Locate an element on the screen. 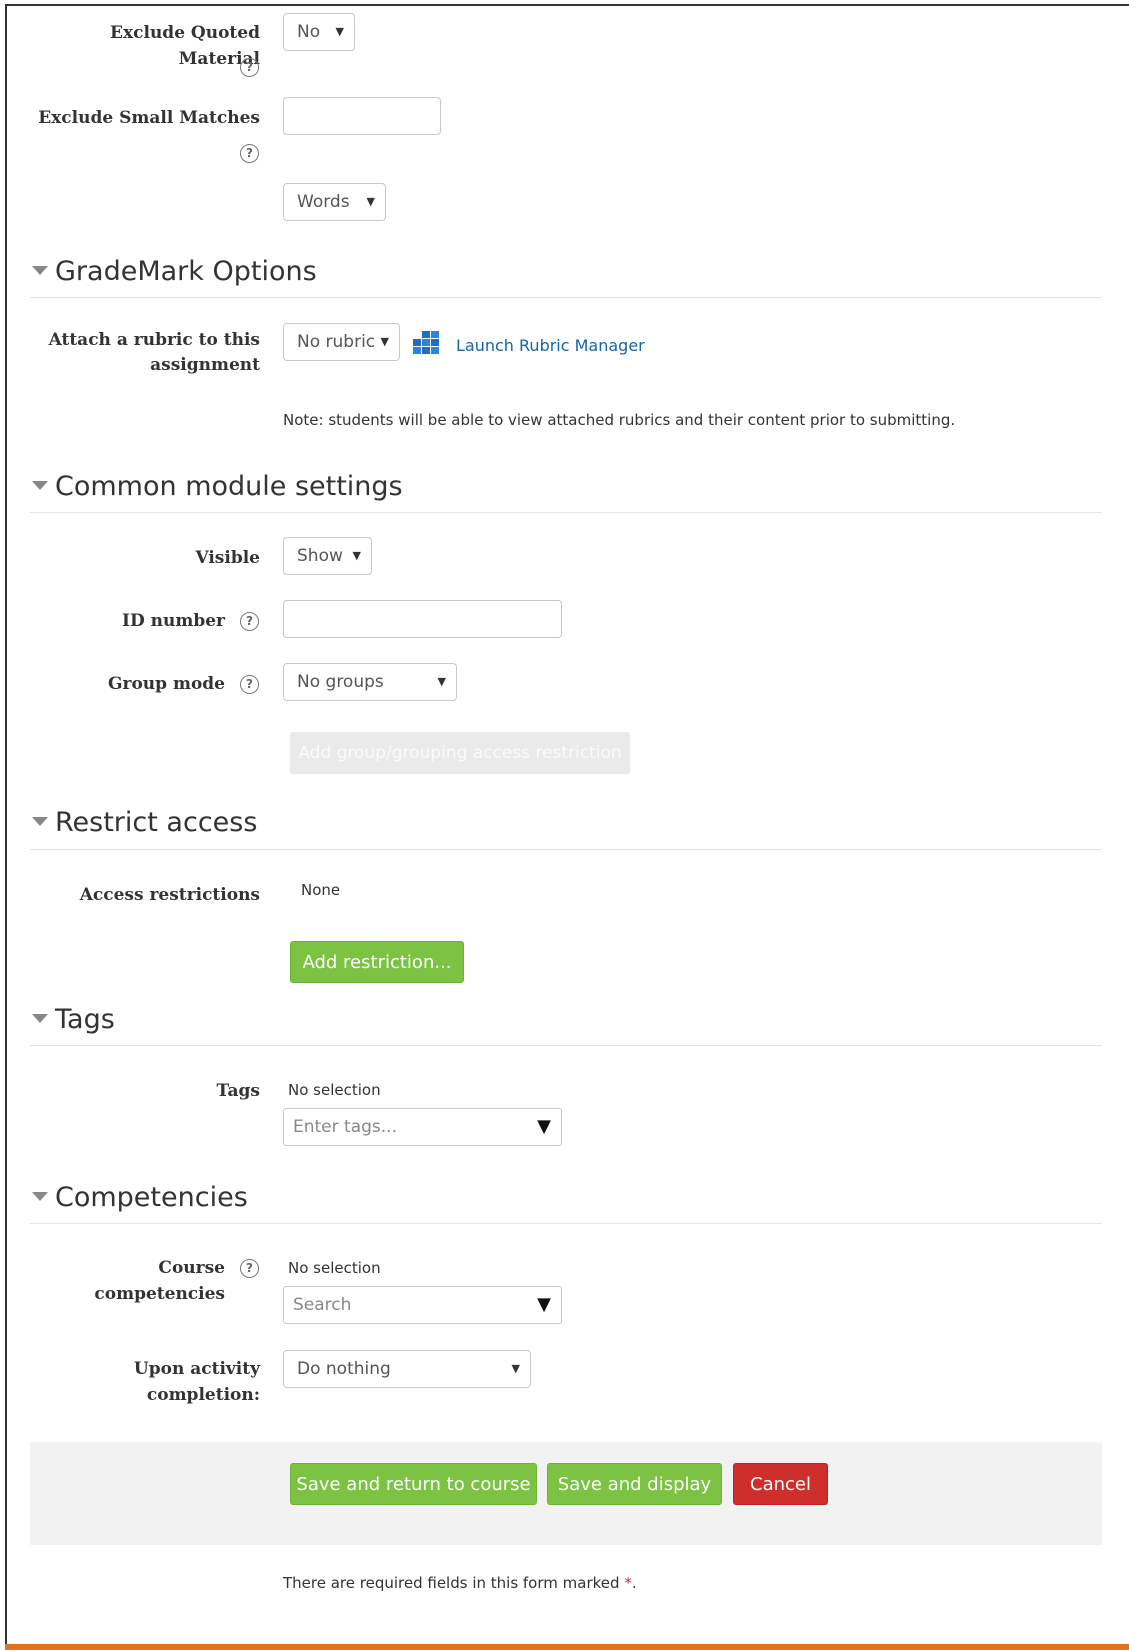 The width and height of the screenshot is (1129, 1650). idnumber-input is located at coordinates (422, 619).